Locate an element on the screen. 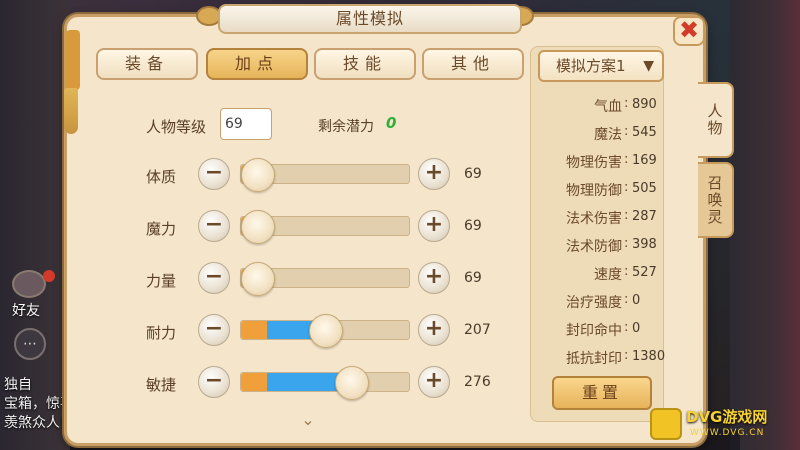 The image size is (800, 450). stat-label: 气血 is located at coordinates (608, 107).